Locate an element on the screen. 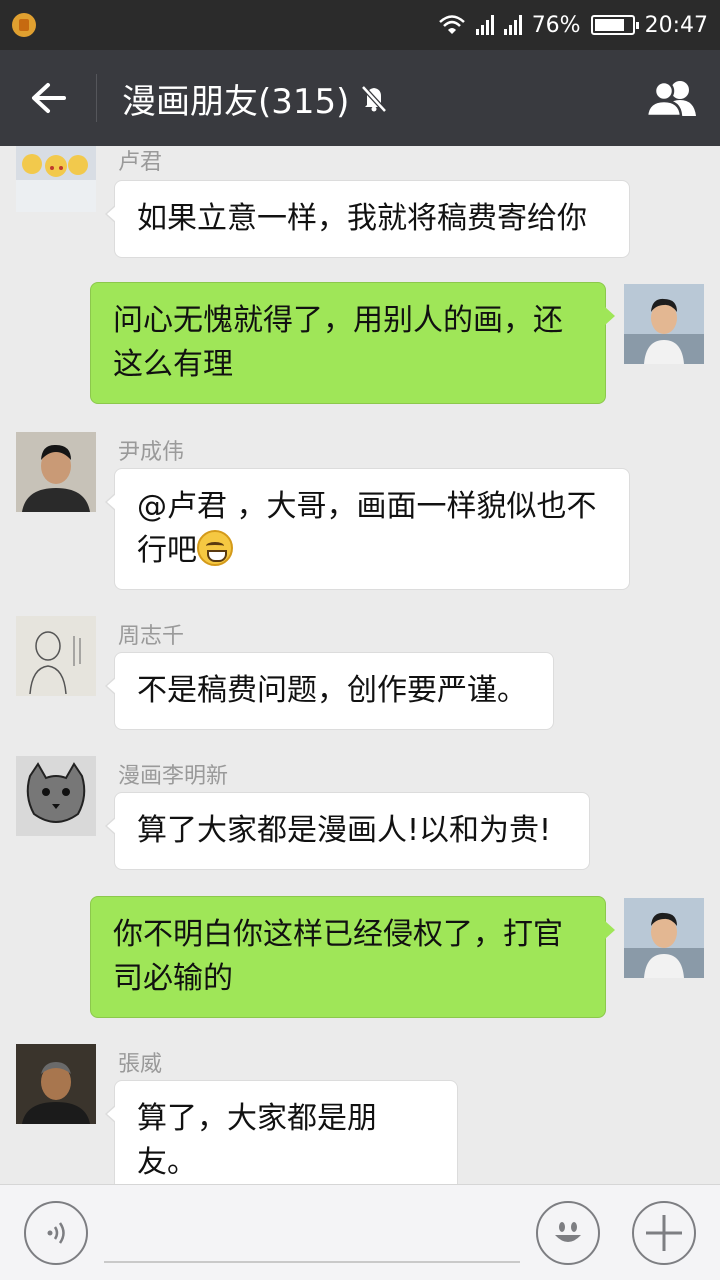  back-button is located at coordinates (48, 98).